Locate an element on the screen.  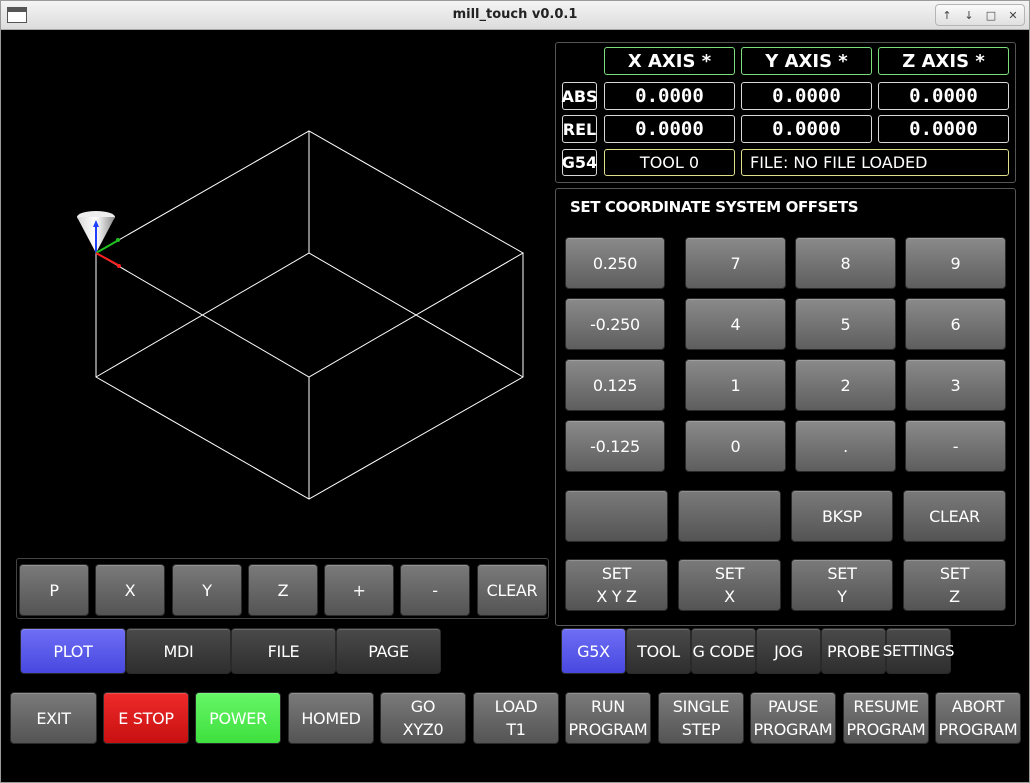
key-2-button: 2 is located at coordinates (845, 385).